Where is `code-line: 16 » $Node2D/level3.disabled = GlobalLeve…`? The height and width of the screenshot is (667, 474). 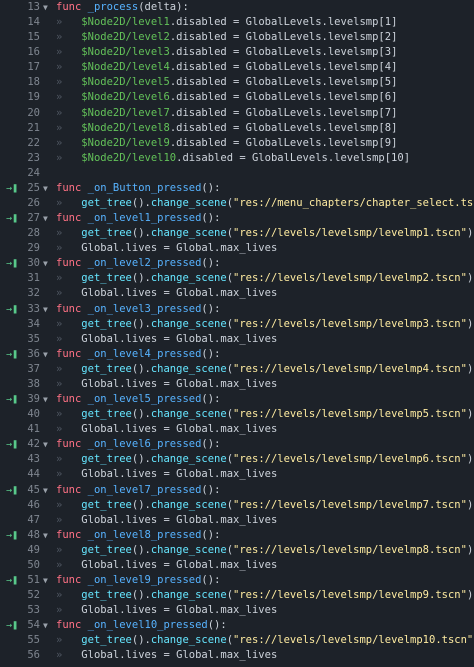
code-line: 16 » $Node2D/level3.disabled = GlobalLeve… is located at coordinates (237, 52).